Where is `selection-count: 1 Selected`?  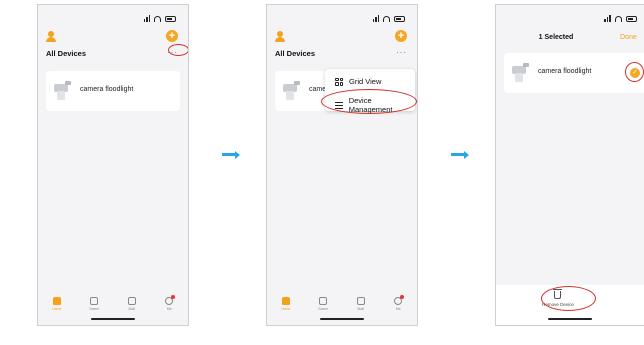 selection-count: 1 Selected is located at coordinates (556, 37).